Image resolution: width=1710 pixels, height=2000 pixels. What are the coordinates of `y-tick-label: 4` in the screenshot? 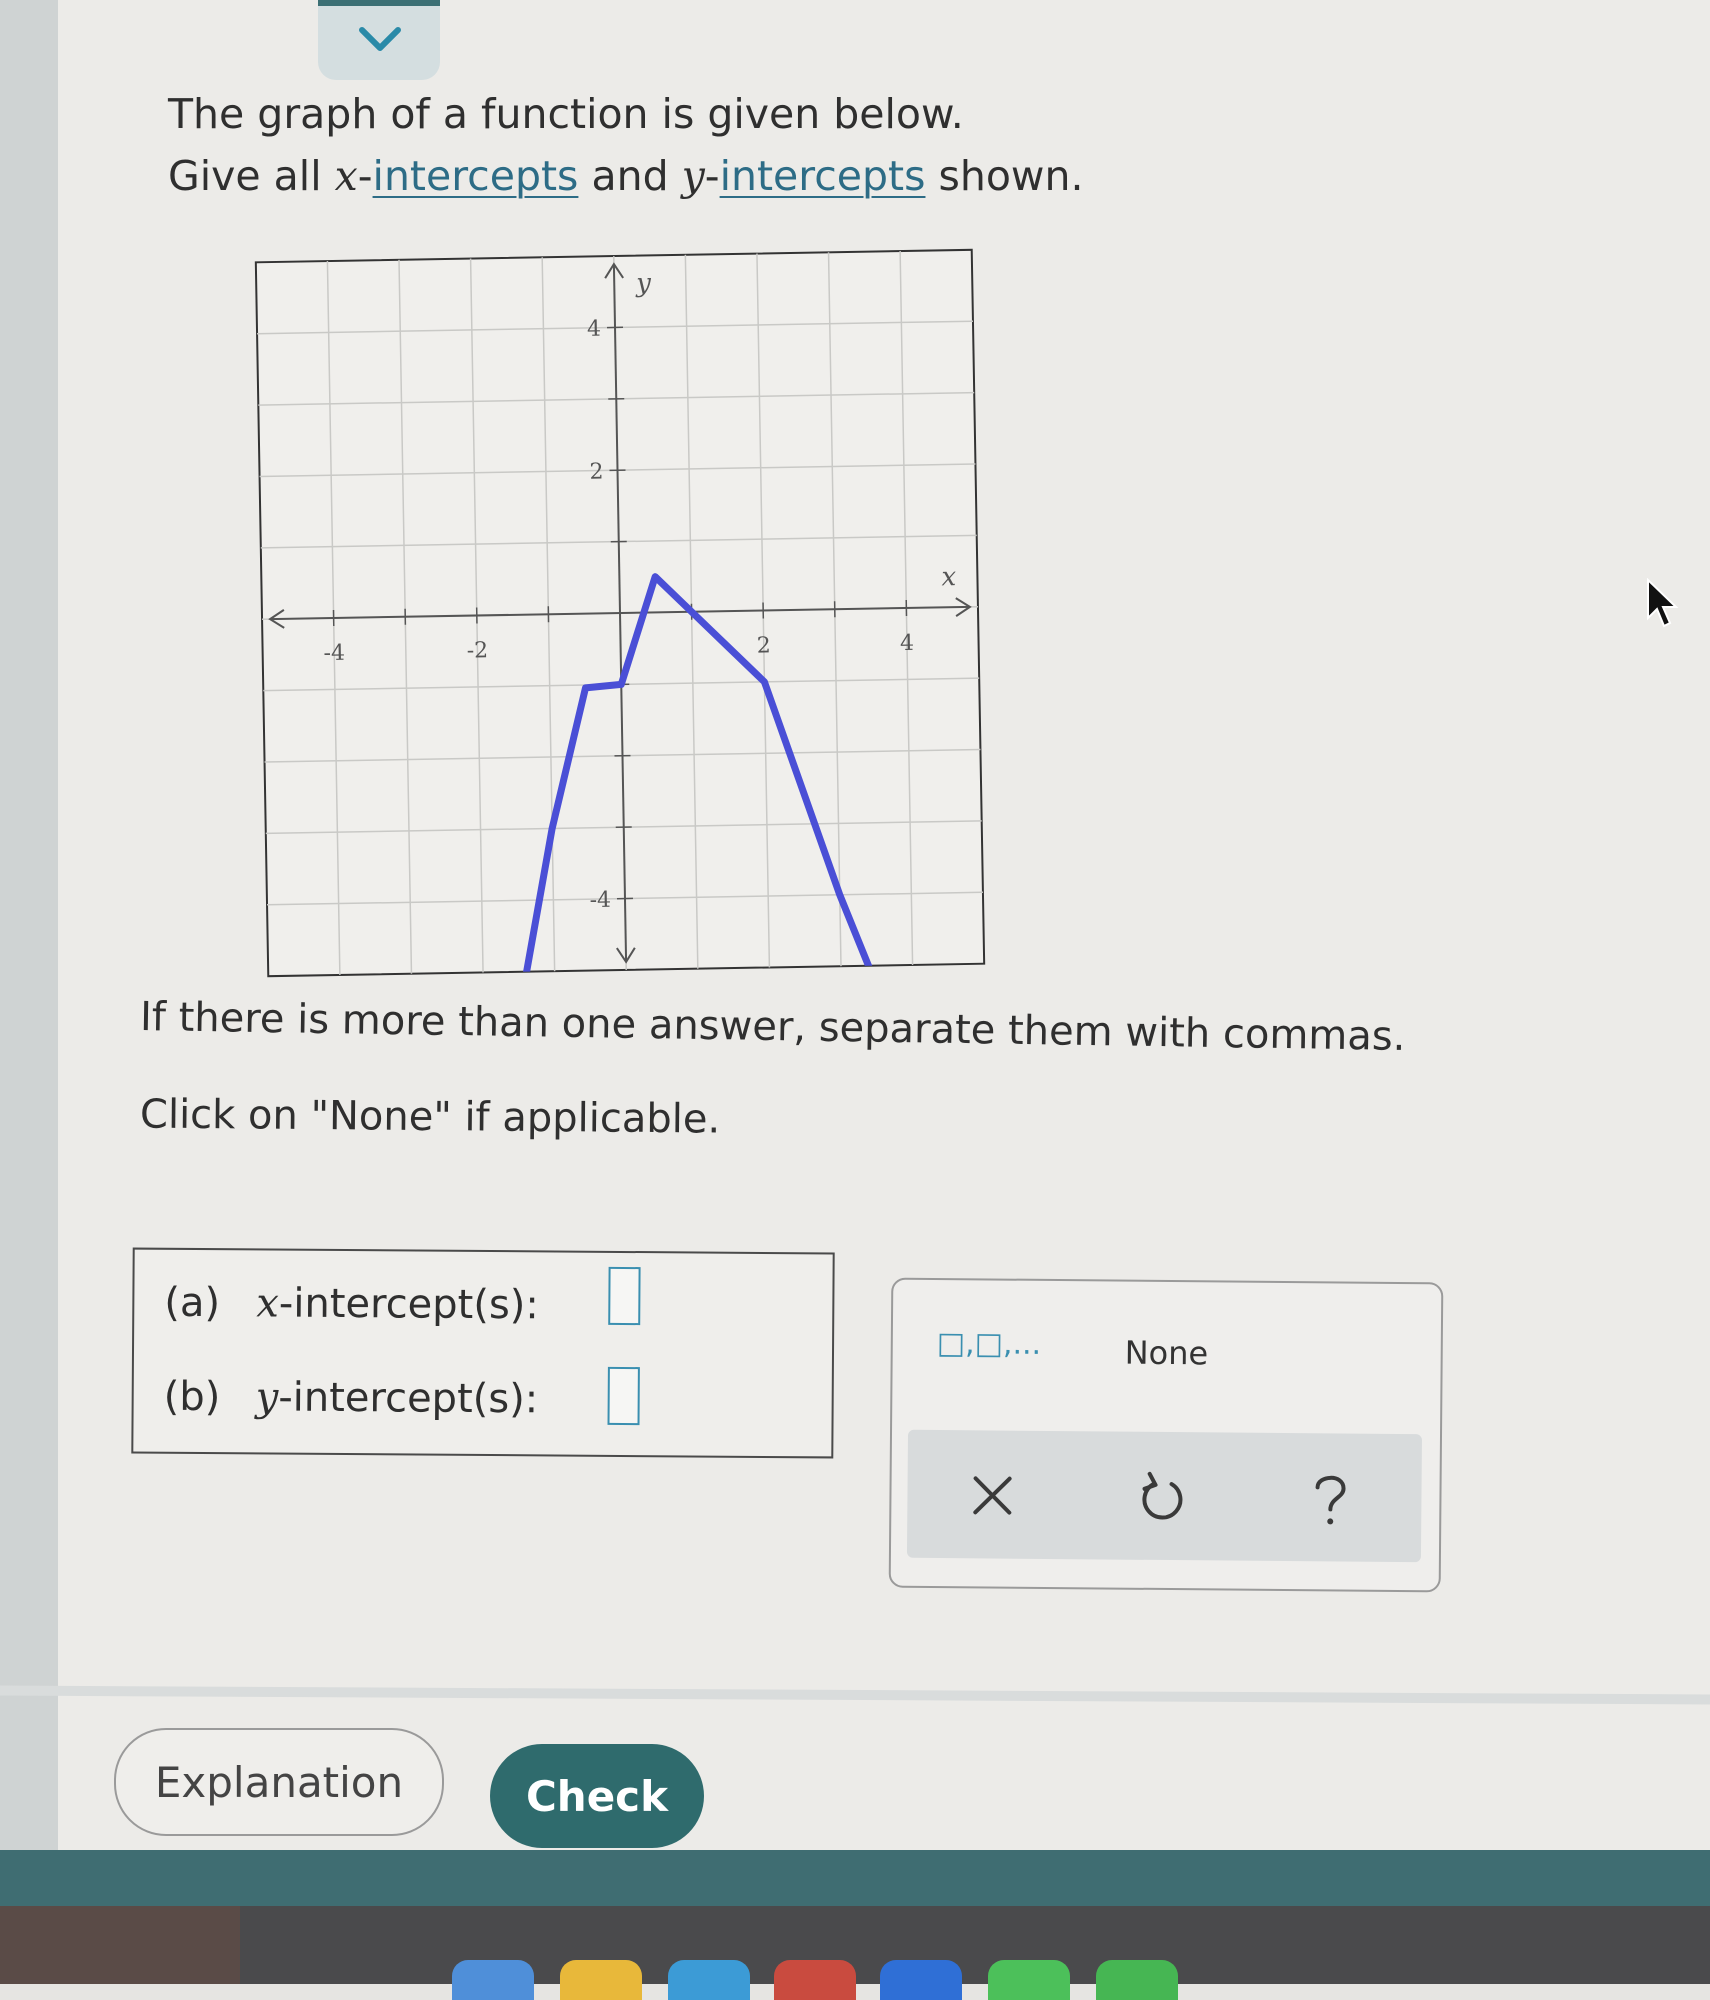 It's located at (594, 329).